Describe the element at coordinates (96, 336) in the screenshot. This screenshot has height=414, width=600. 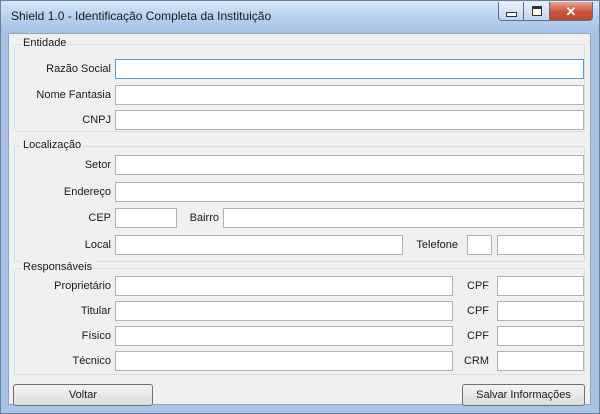
I see `fisico-label: Físico` at that location.